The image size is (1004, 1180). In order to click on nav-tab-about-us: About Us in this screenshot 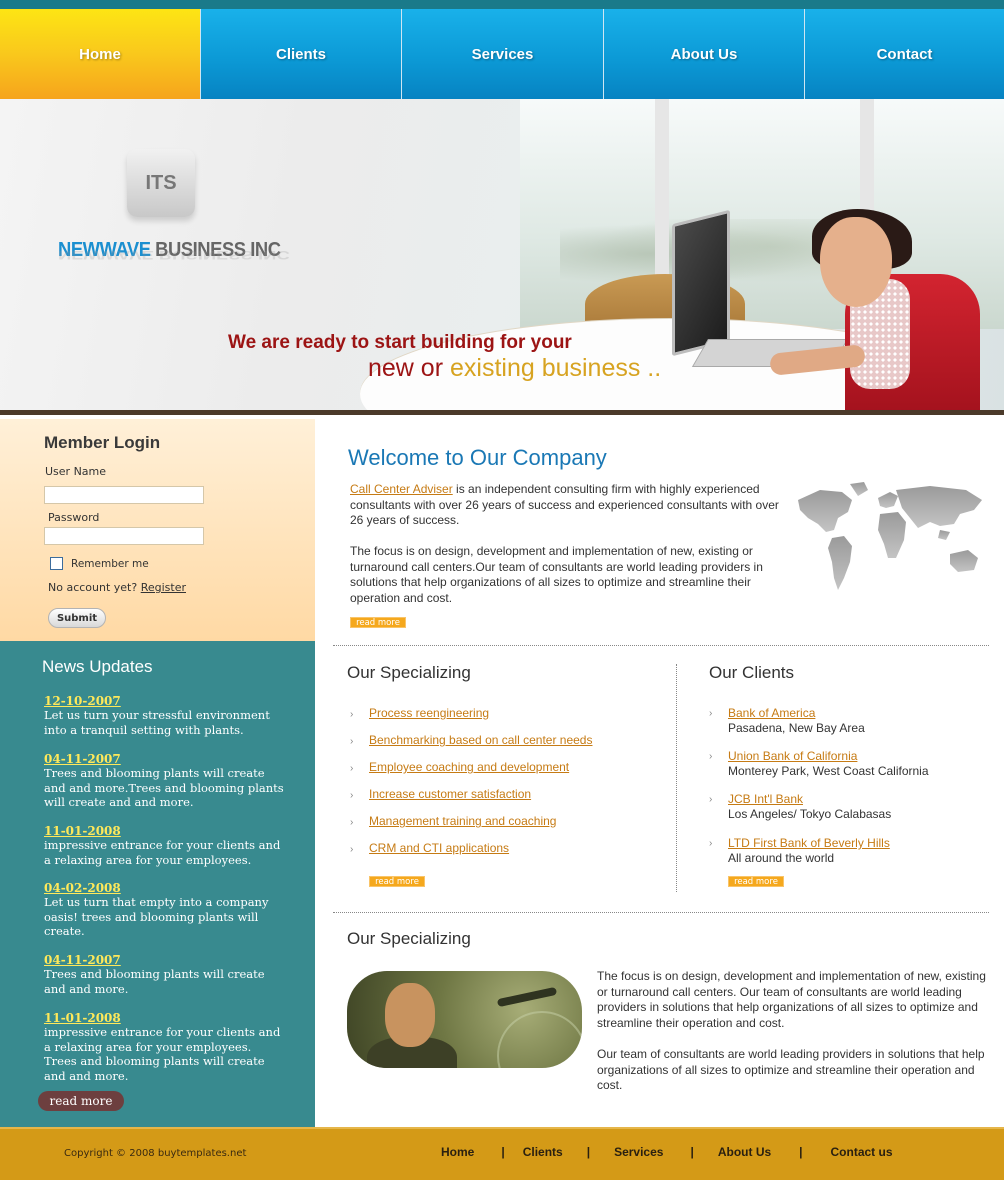, I will do `click(704, 54)`.